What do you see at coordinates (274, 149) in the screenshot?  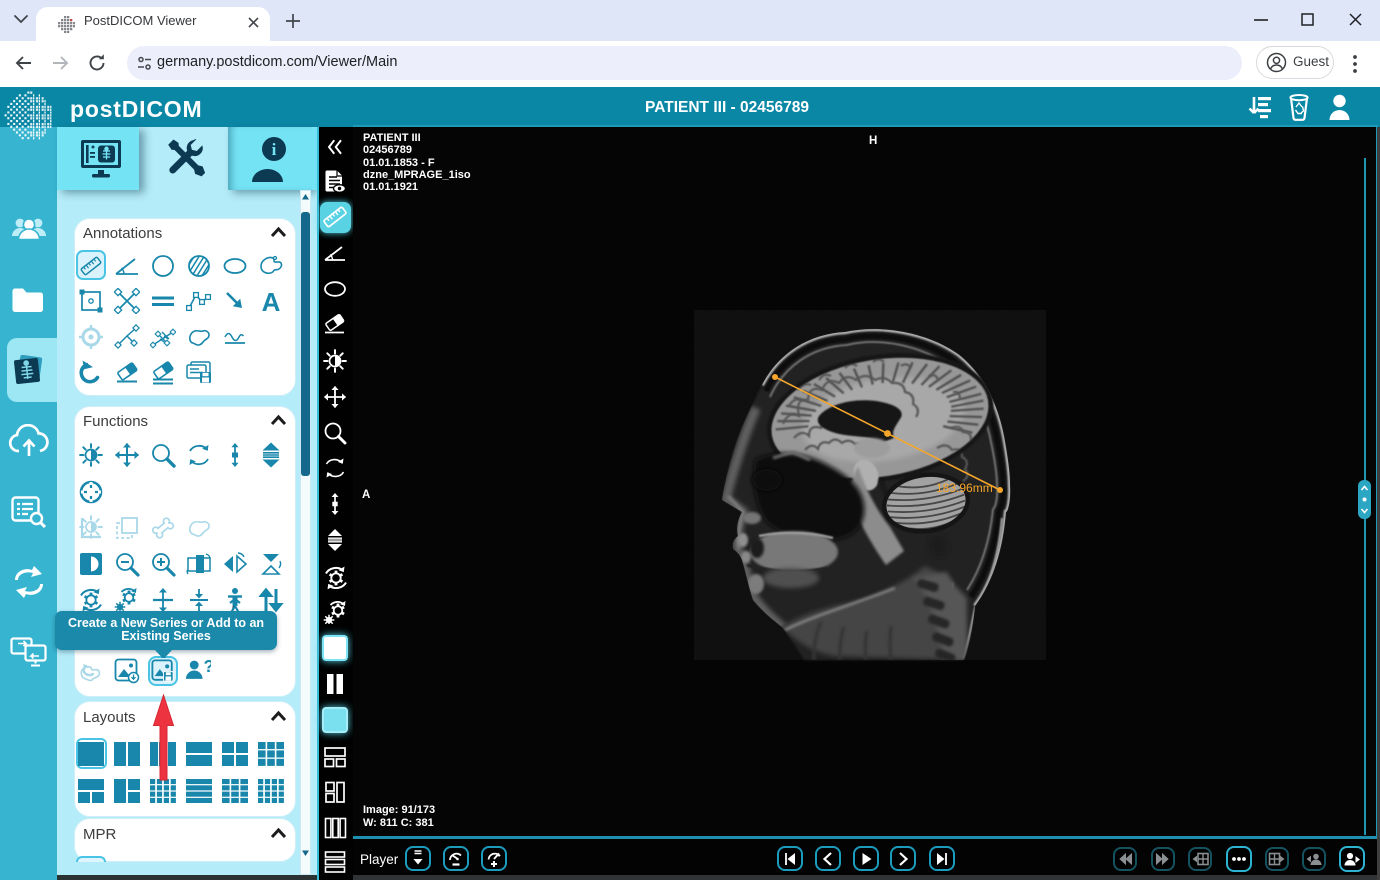 I see `svg-text: i` at bounding box center [274, 149].